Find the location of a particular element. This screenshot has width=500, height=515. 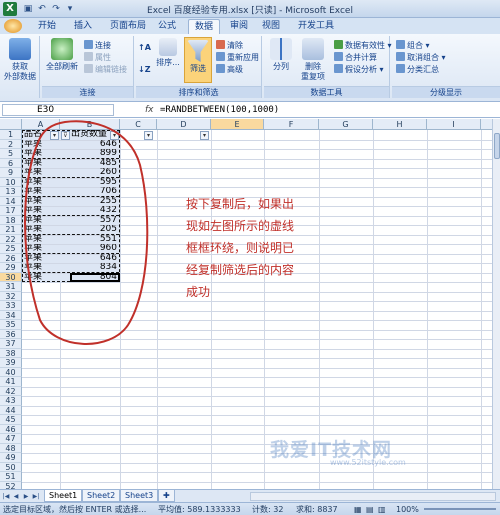

row-header: 32 is located at coordinates (11, 296).